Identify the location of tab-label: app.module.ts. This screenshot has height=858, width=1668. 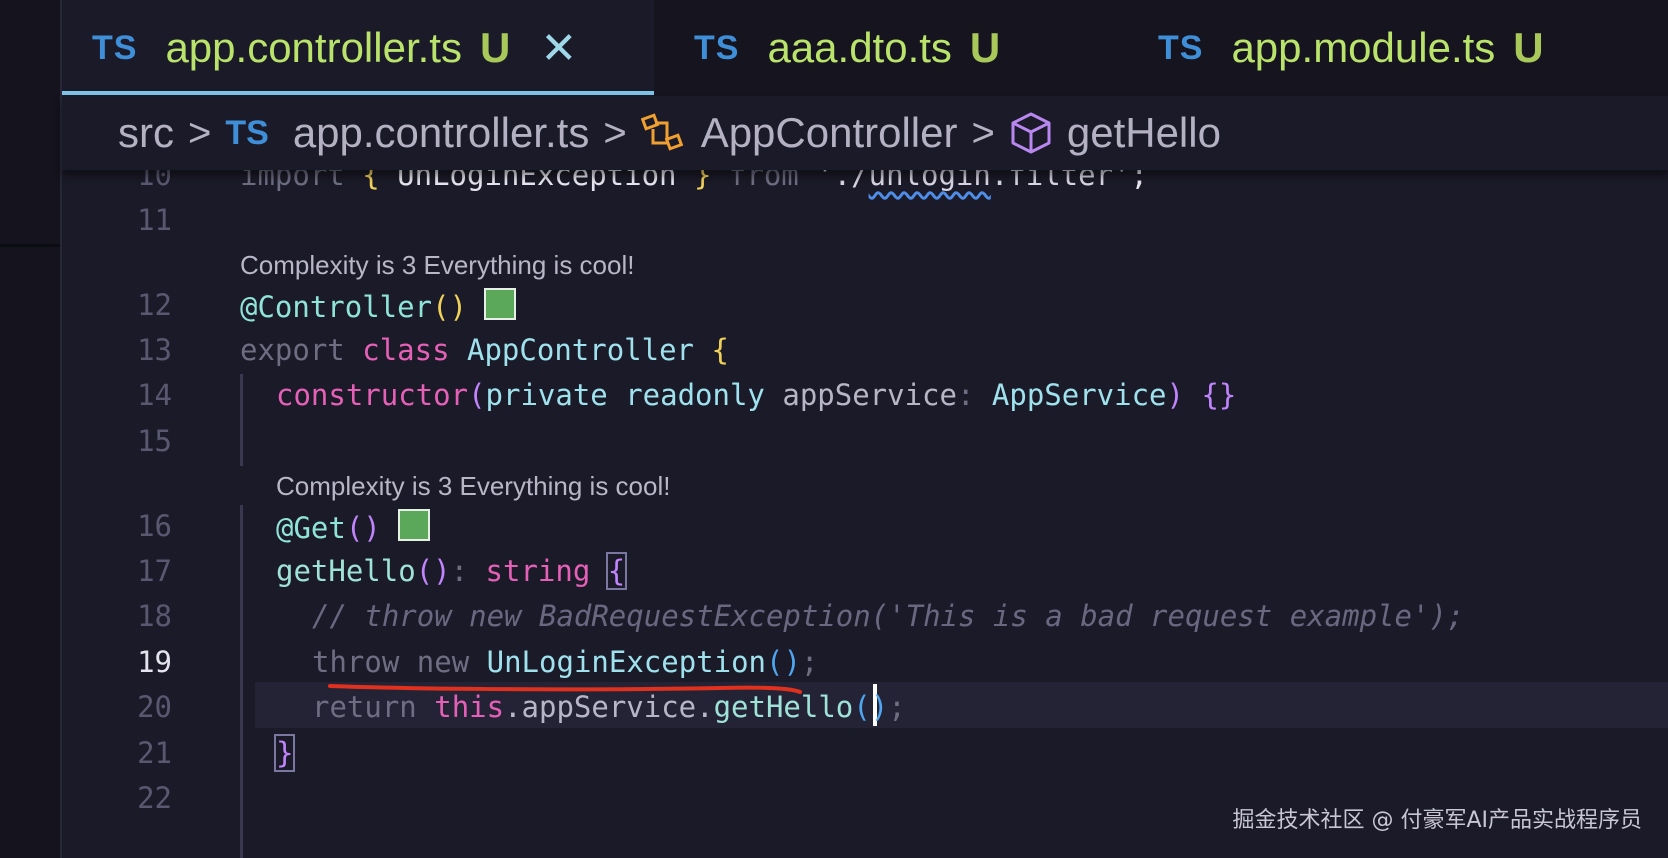
(1363, 47).